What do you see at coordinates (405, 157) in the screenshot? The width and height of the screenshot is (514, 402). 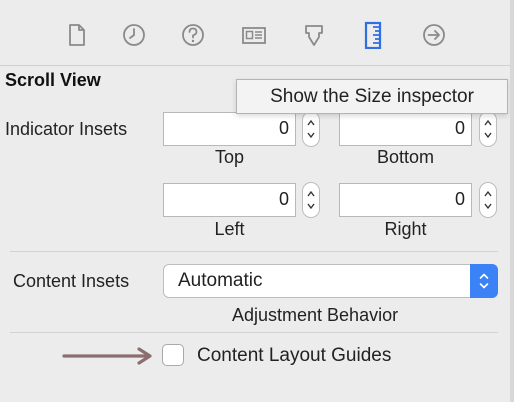 I see `bottom-caption: Bottom` at bounding box center [405, 157].